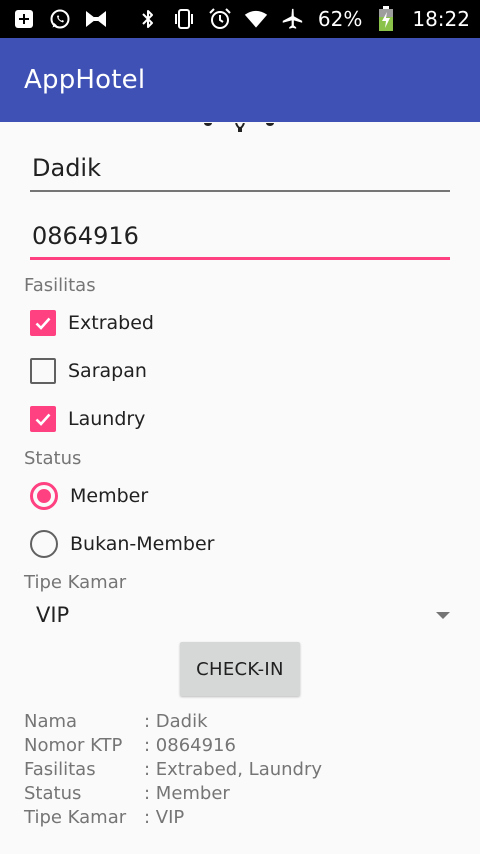 This screenshot has height=854, width=480. Describe the element at coordinates (111, 323) in the screenshot. I see `checkbox-label: Extrabed` at that location.